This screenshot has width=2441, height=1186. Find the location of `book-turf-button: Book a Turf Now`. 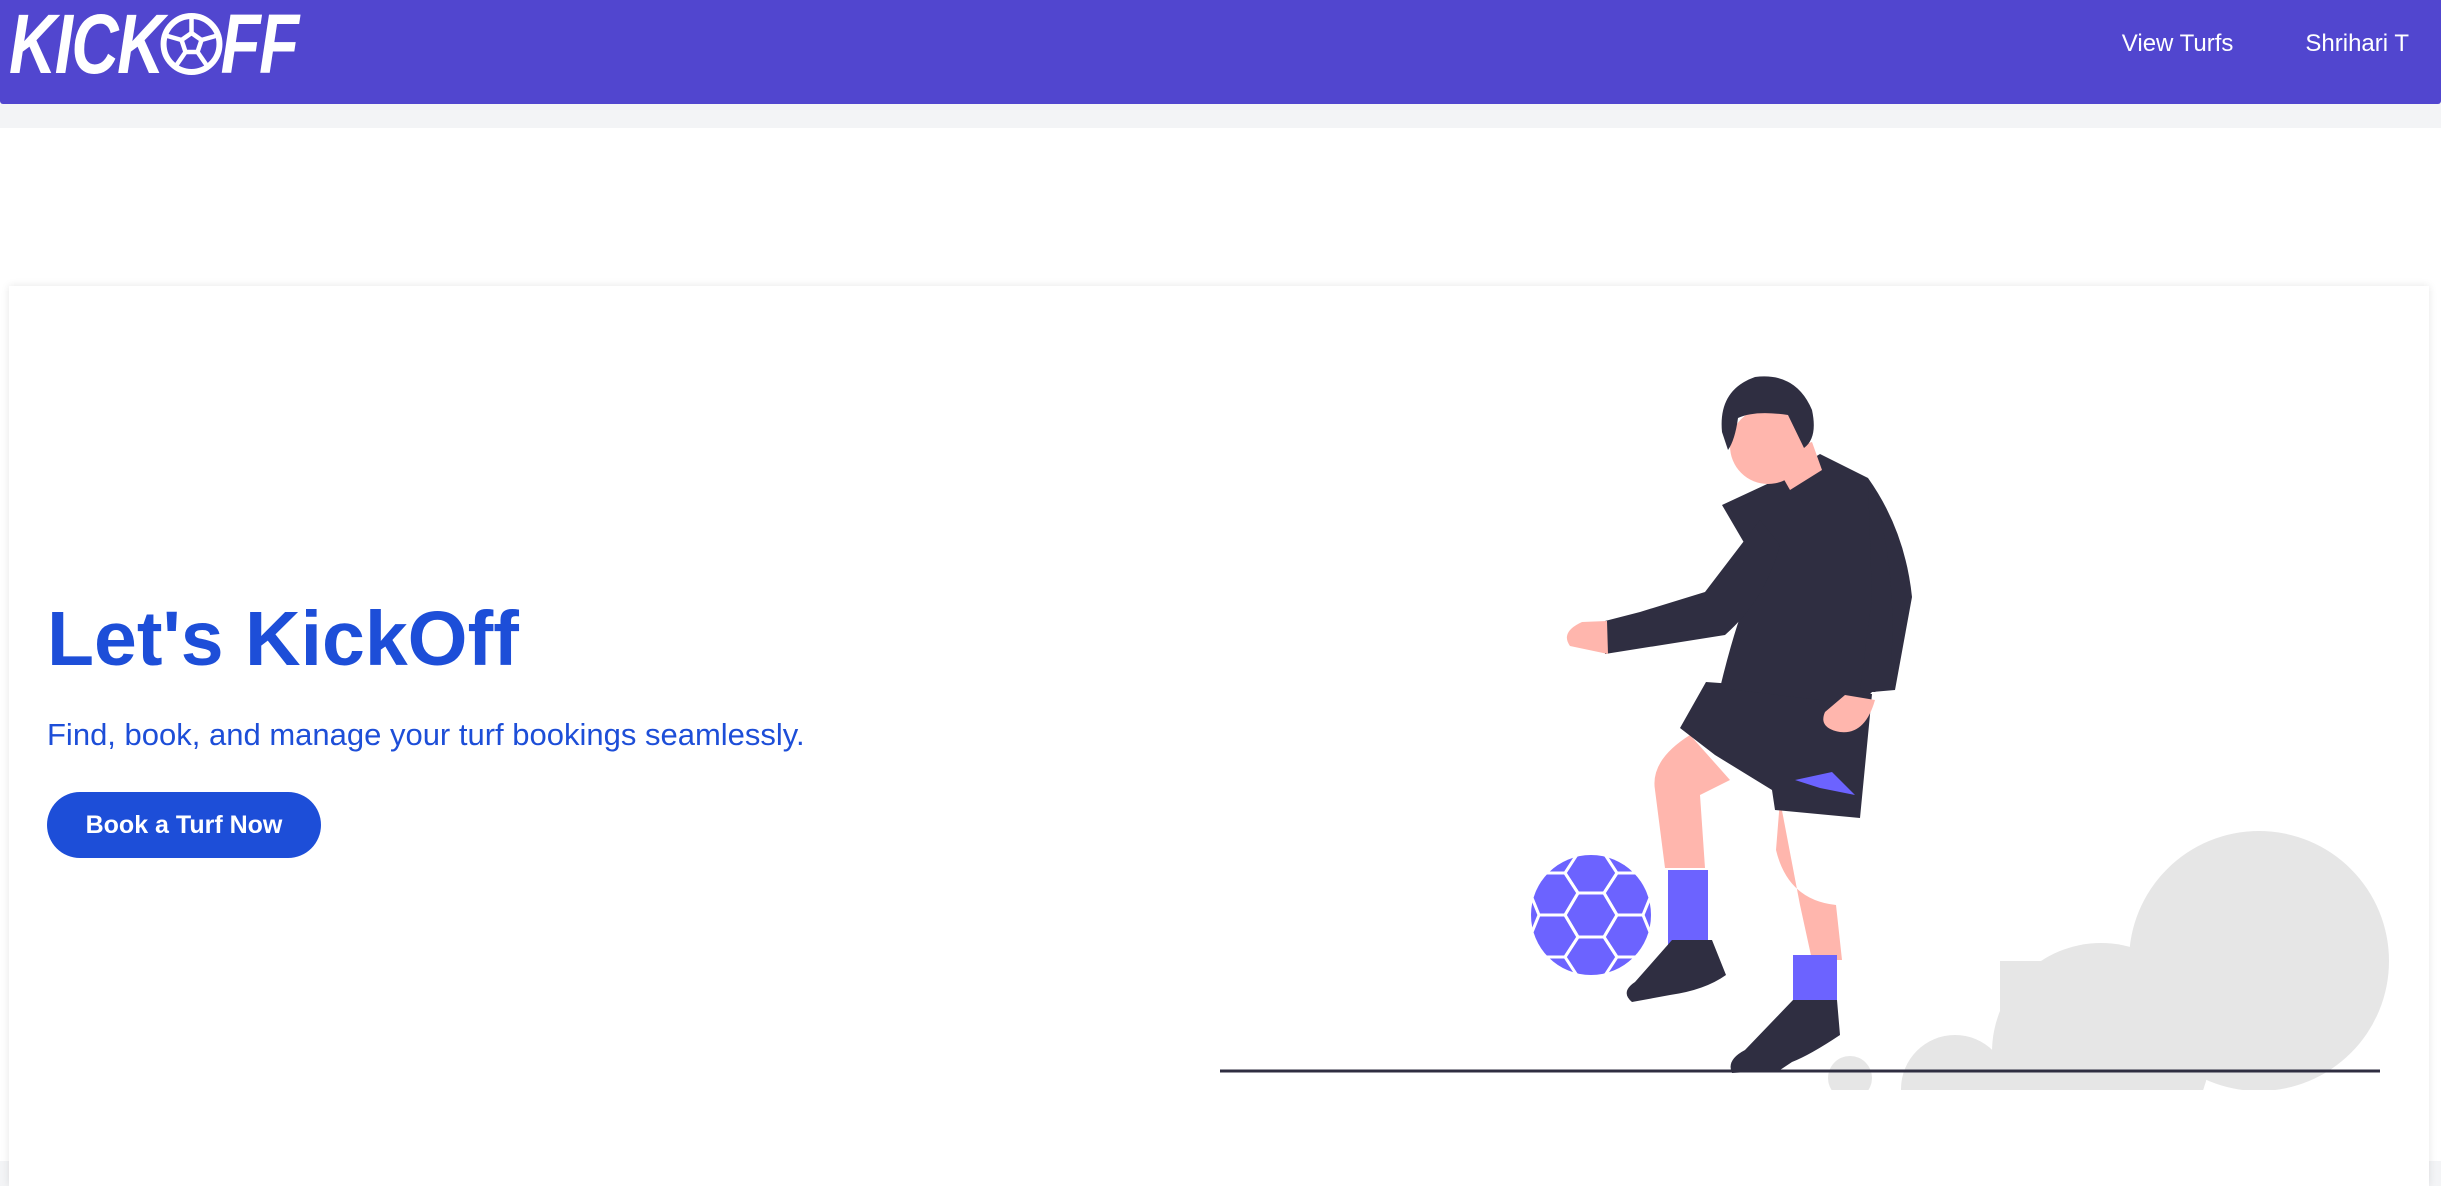

book-turf-button: Book a Turf Now is located at coordinates (184, 825).